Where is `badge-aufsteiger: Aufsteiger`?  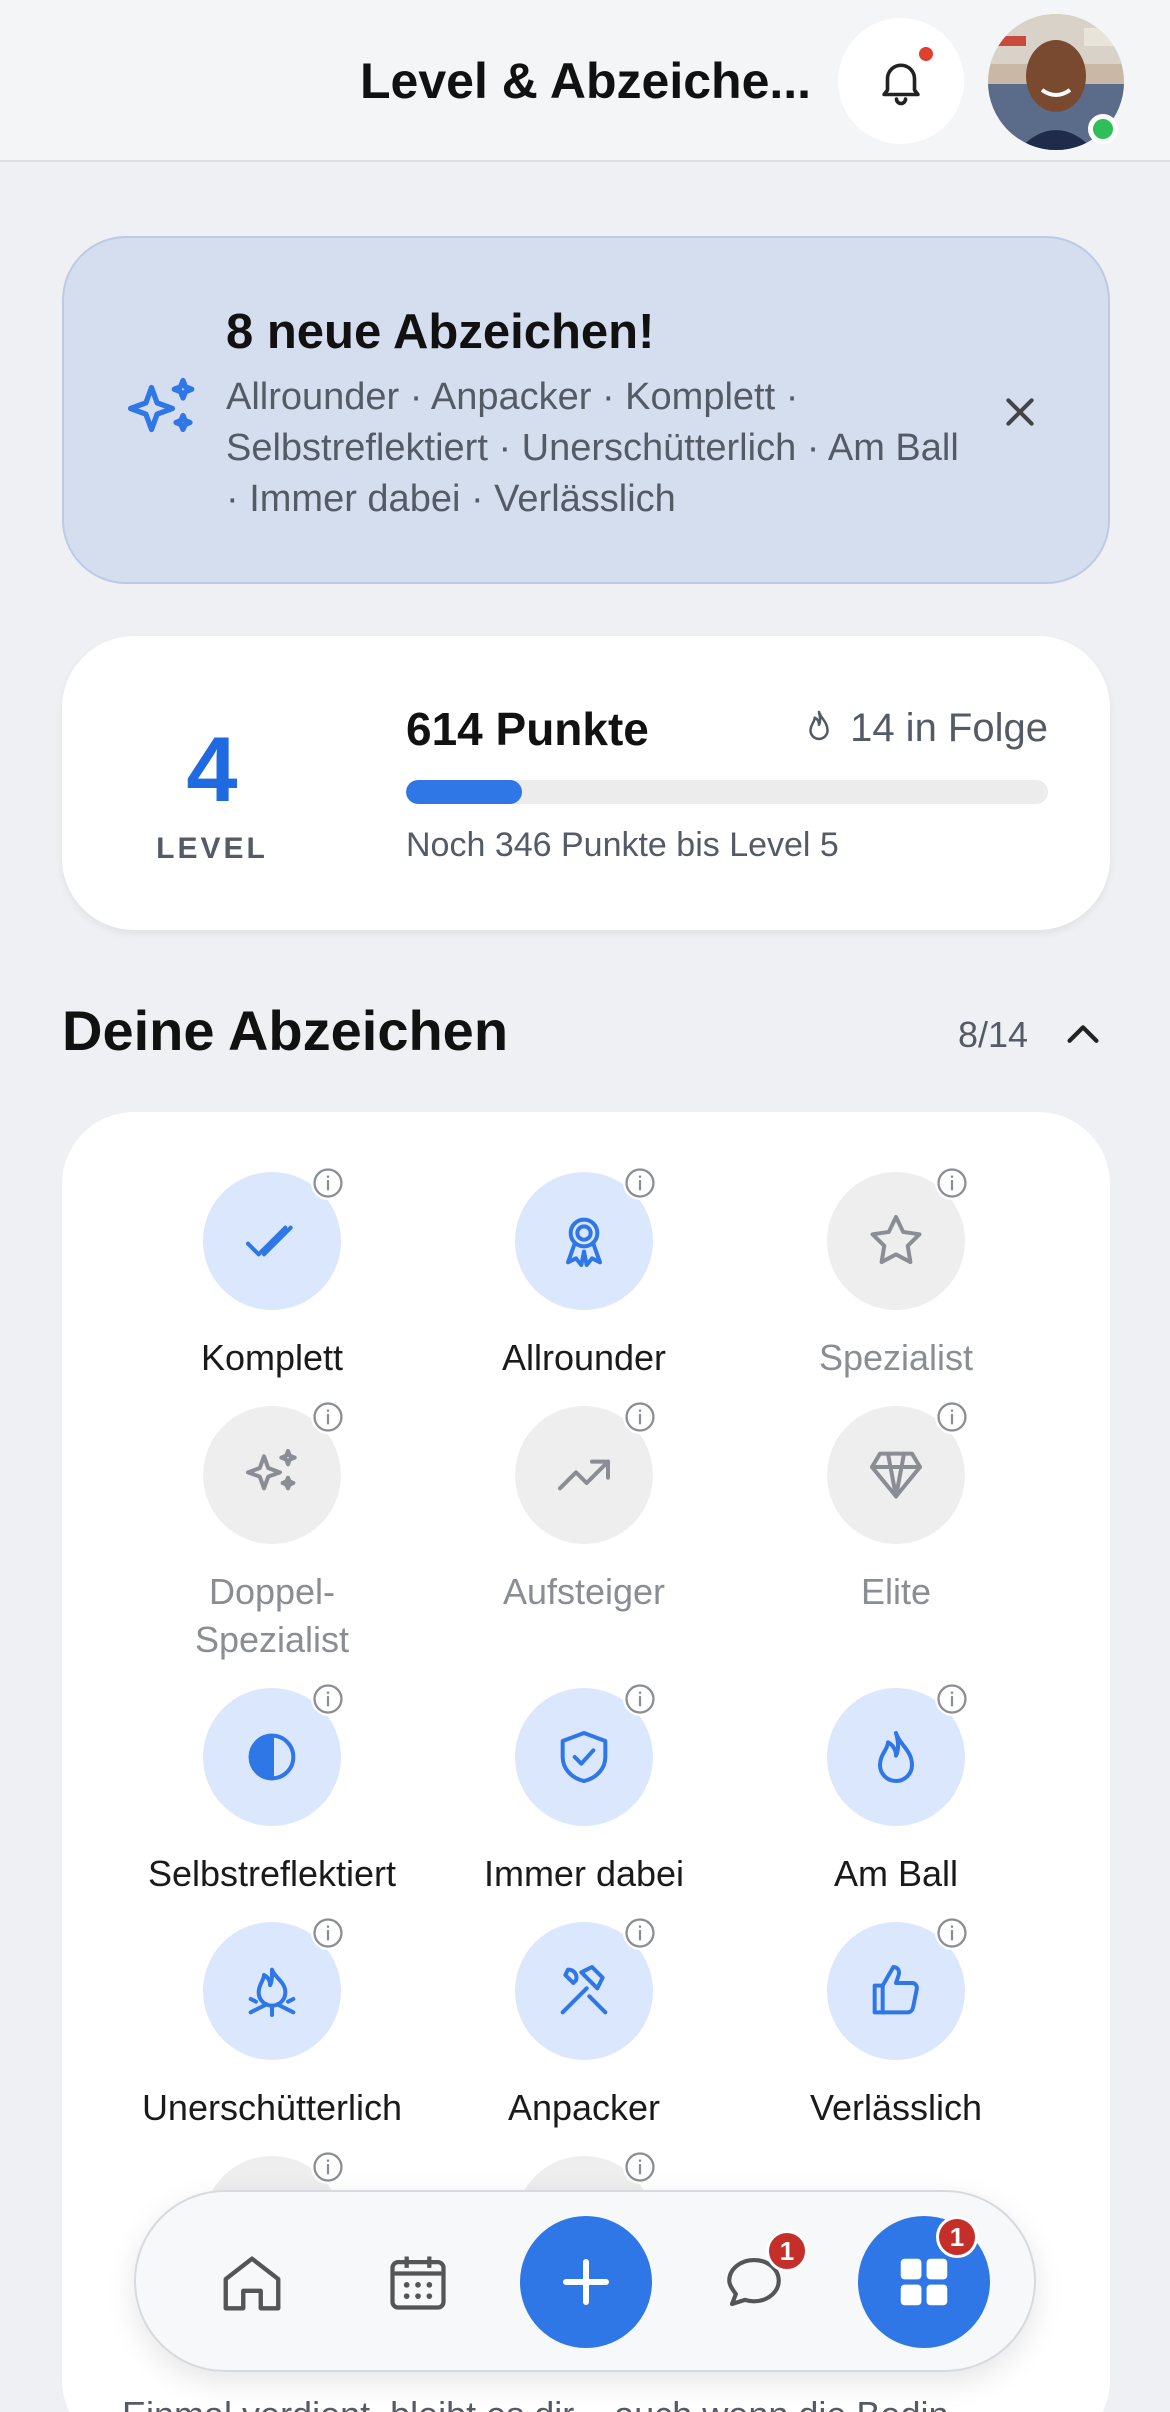
badge-aufsteiger: Aufsteiger is located at coordinates (584, 1508).